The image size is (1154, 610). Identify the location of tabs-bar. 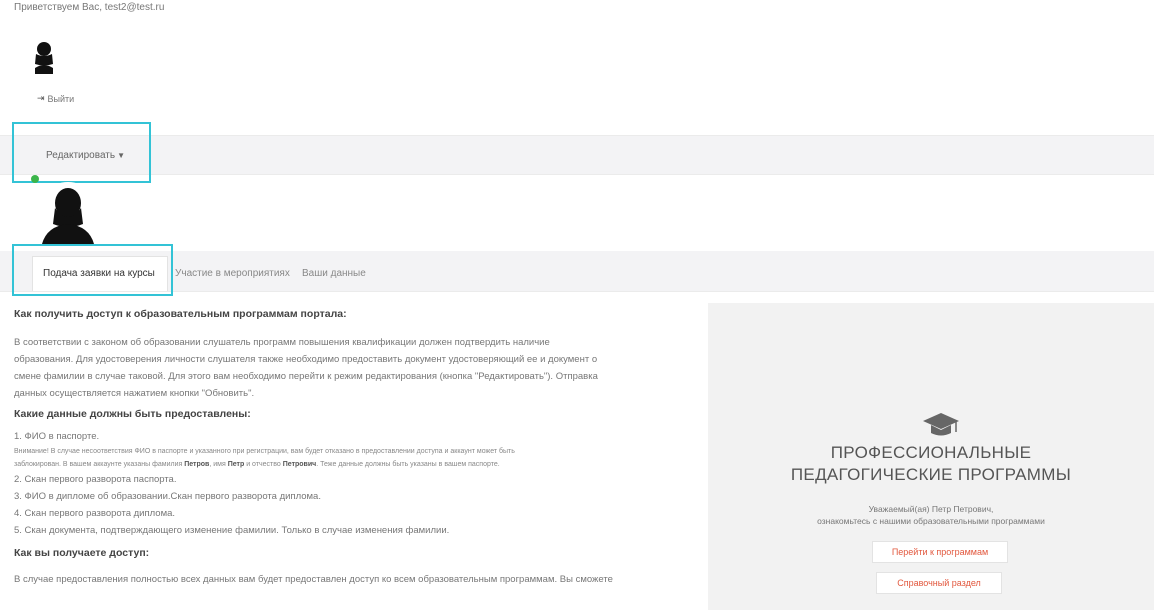
(577, 271).